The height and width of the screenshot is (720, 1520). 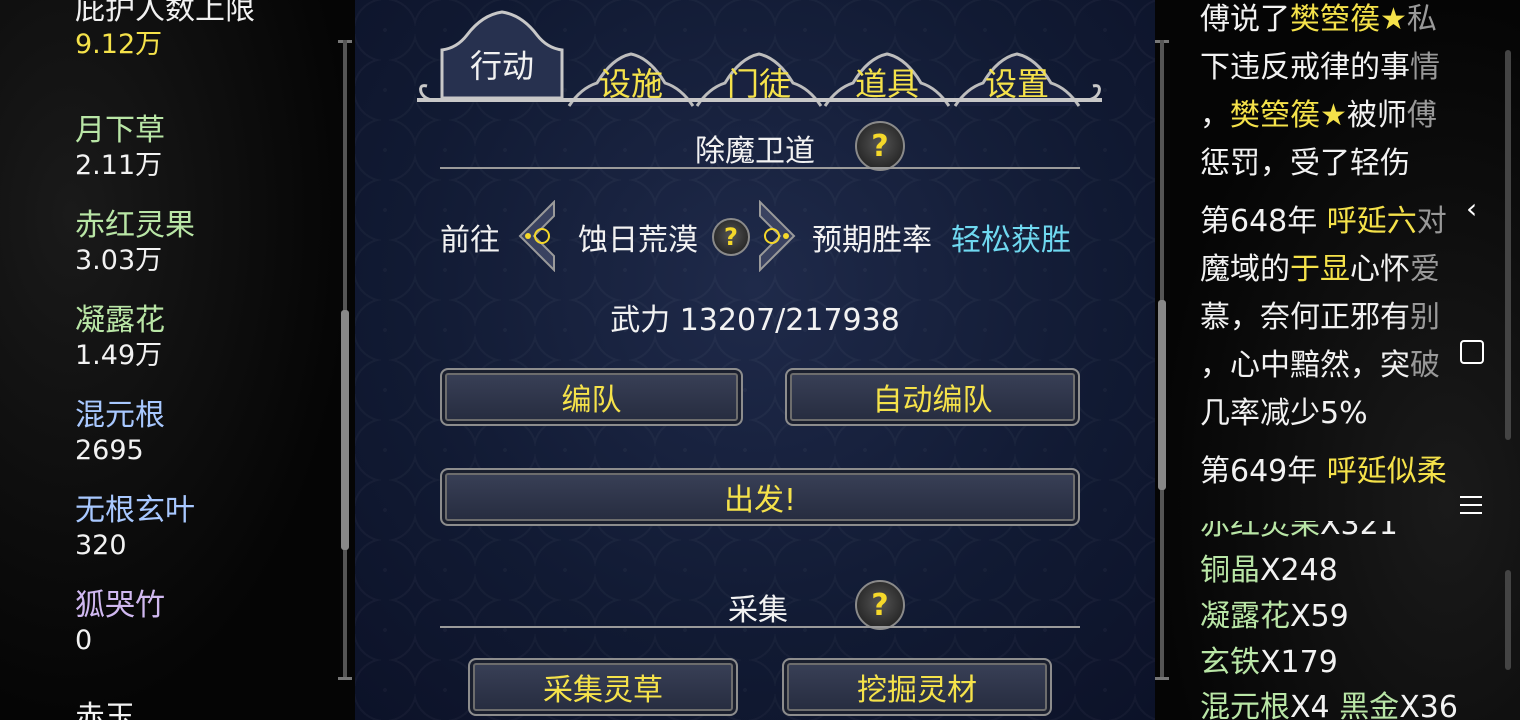 I want to click on resource-name: 月下草, so click(x=120, y=130).